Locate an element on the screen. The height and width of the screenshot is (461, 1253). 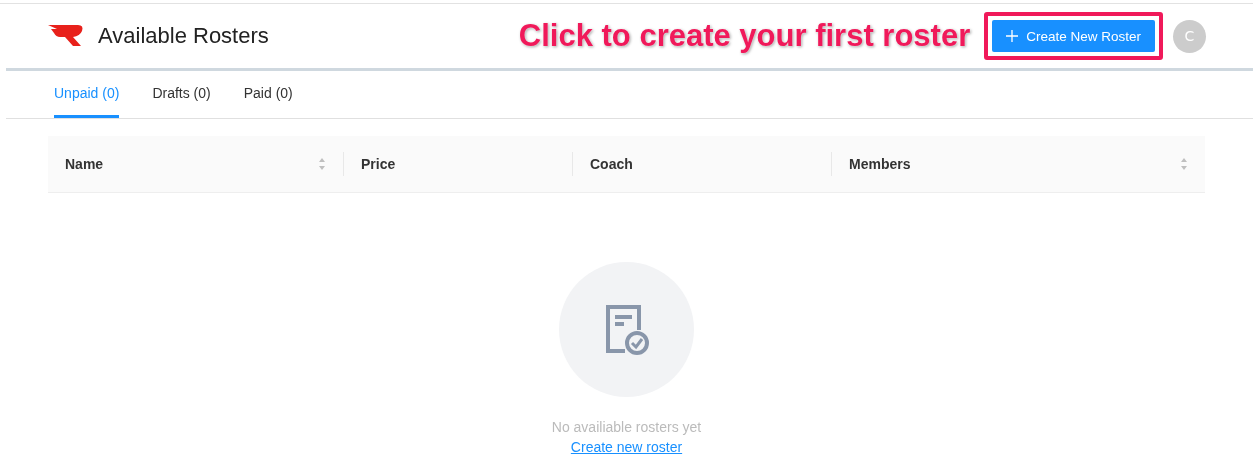
empty-message: No availiable rosters yet is located at coordinates (626, 427).